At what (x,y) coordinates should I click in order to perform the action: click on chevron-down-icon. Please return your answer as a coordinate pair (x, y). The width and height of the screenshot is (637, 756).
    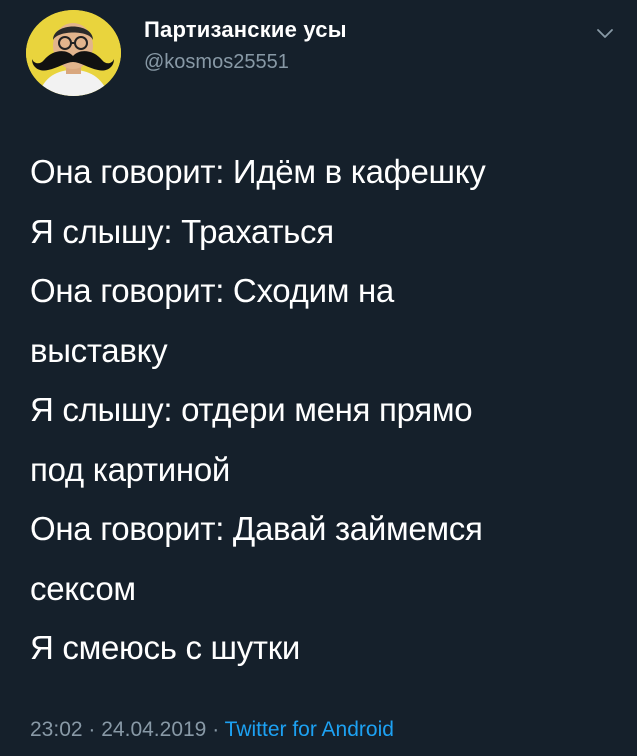
    Looking at the image, I should click on (605, 33).